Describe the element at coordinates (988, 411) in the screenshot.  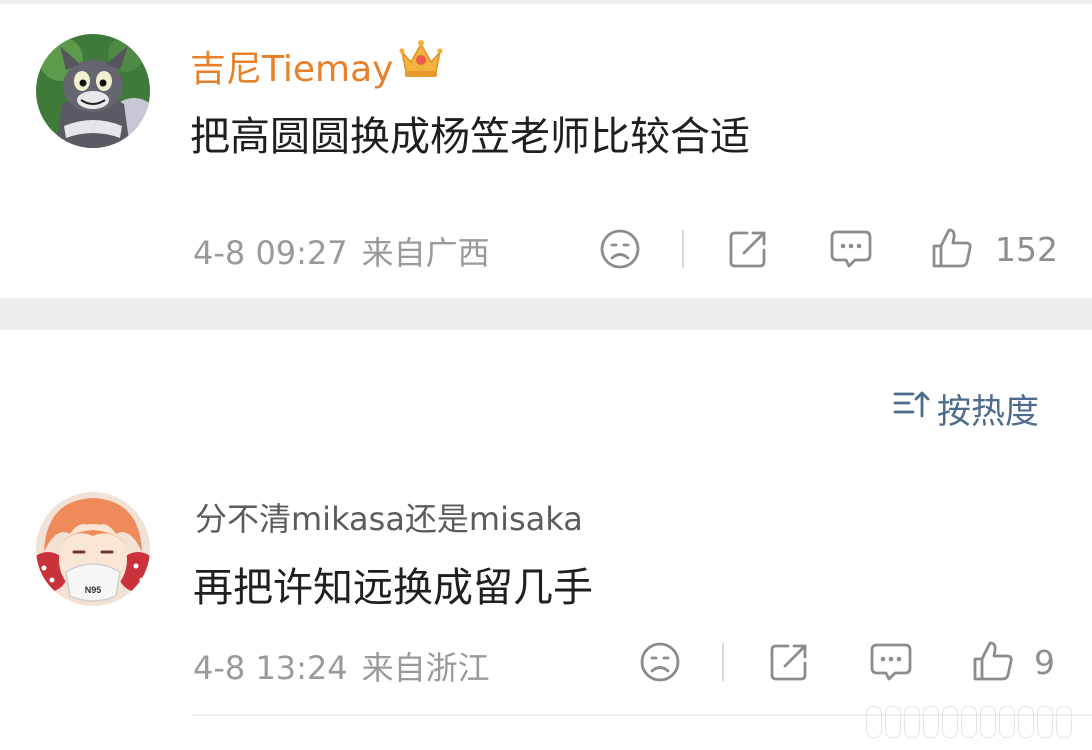
I see `sort-label: 按热度` at that location.